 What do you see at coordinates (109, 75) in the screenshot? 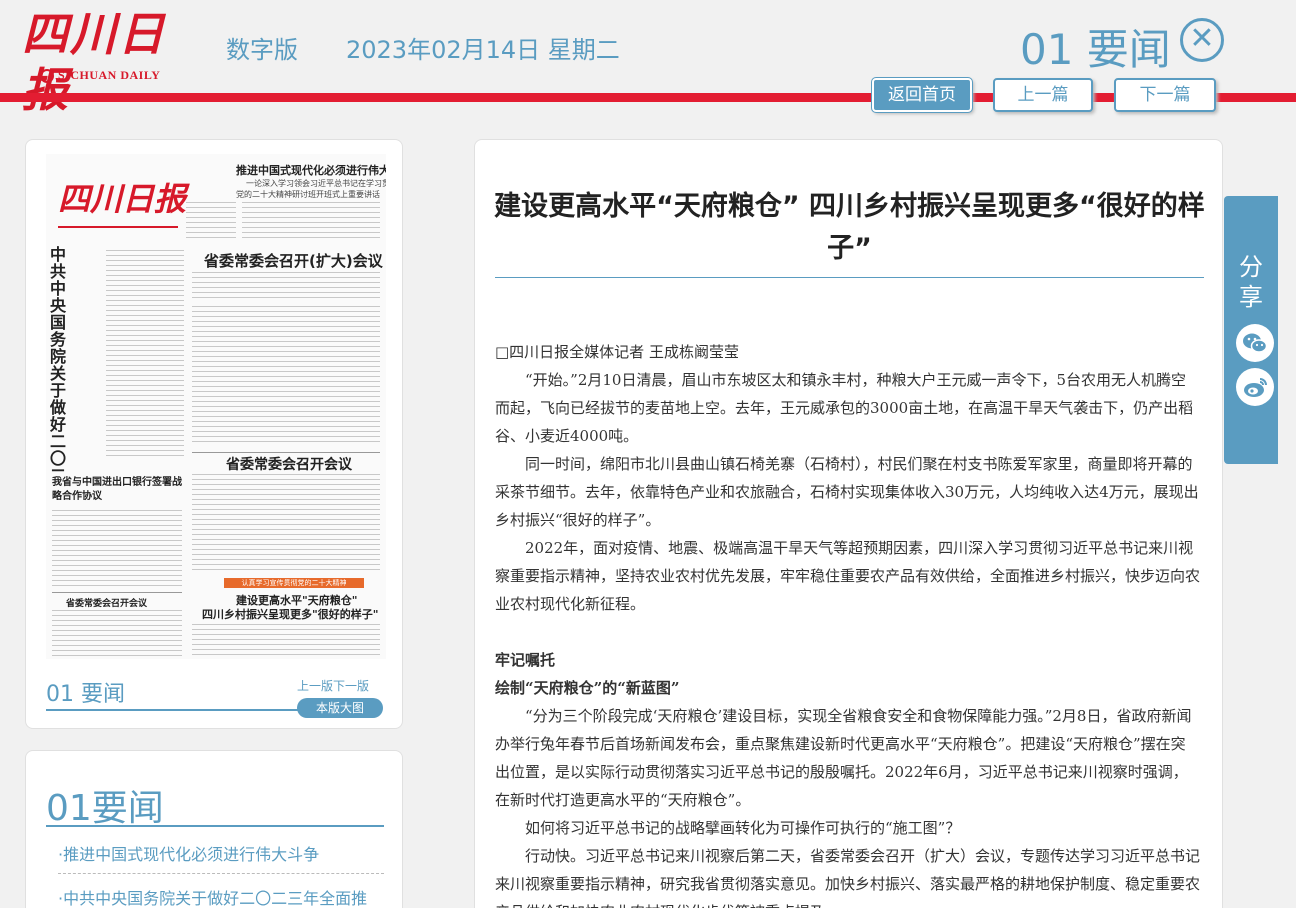
I see `logo-en-text: SICHUAN DAILY` at bounding box center [109, 75].